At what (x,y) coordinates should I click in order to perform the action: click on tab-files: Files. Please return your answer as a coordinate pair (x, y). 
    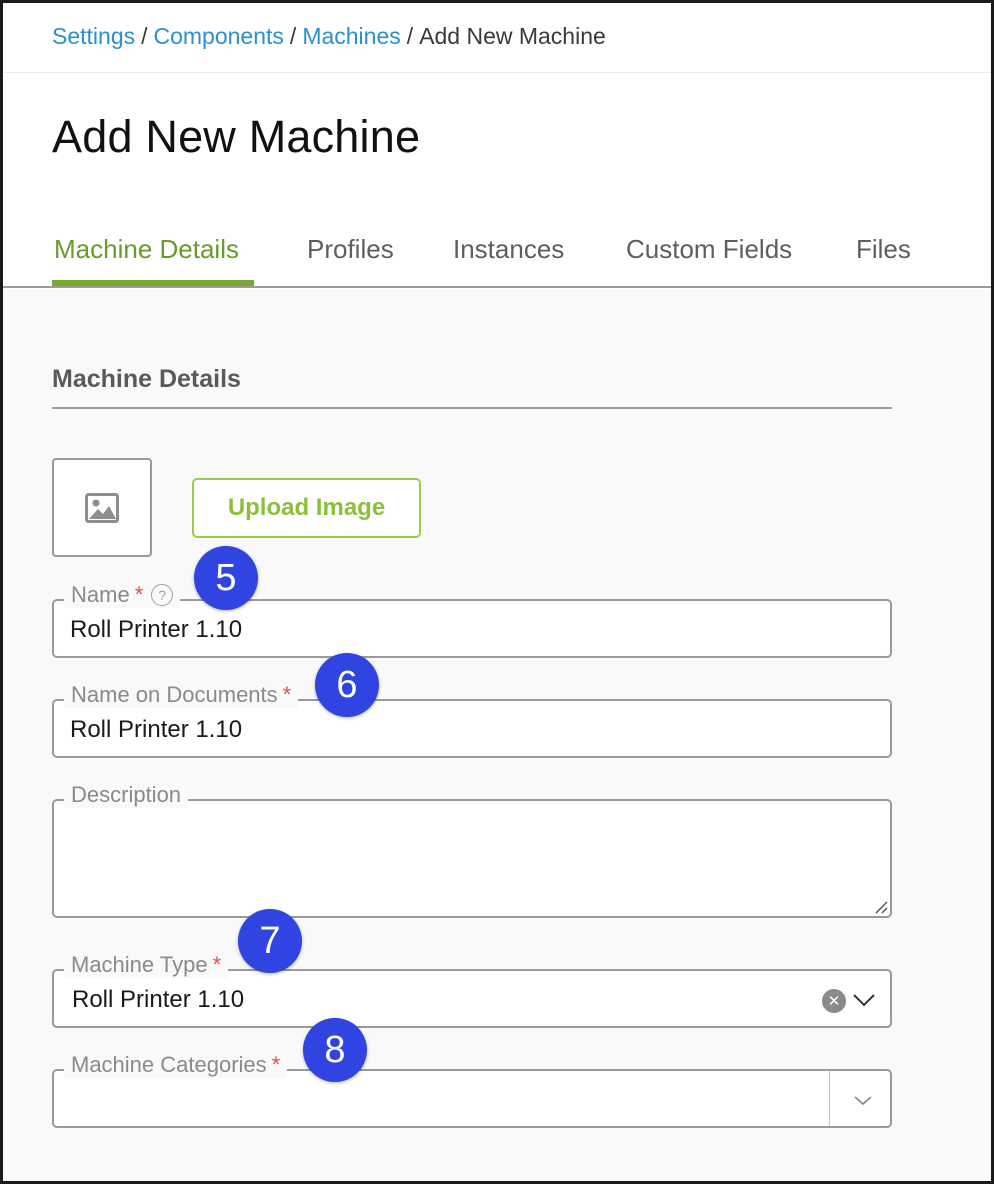
    Looking at the image, I should click on (883, 249).